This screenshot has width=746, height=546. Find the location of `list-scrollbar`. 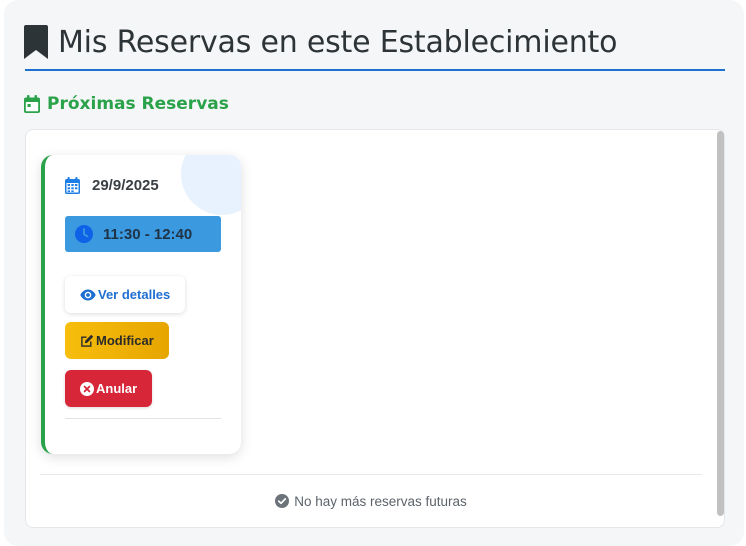

list-scrollbar is located at coordinates (720, 323).